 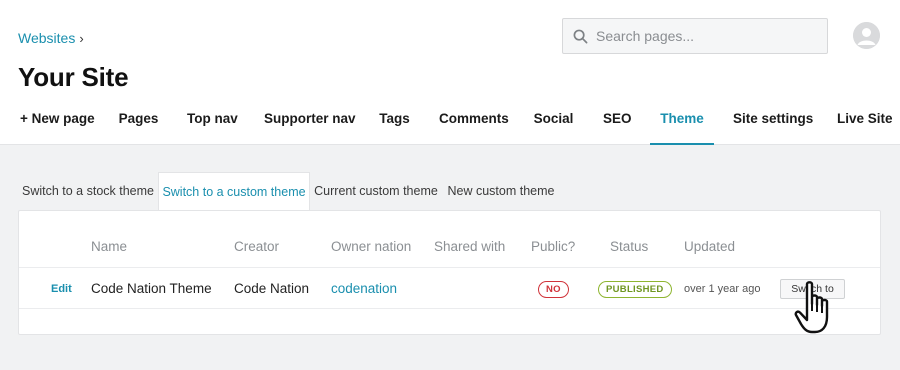 I want to click on column-header-name: Name, so click(x=109, y=246).